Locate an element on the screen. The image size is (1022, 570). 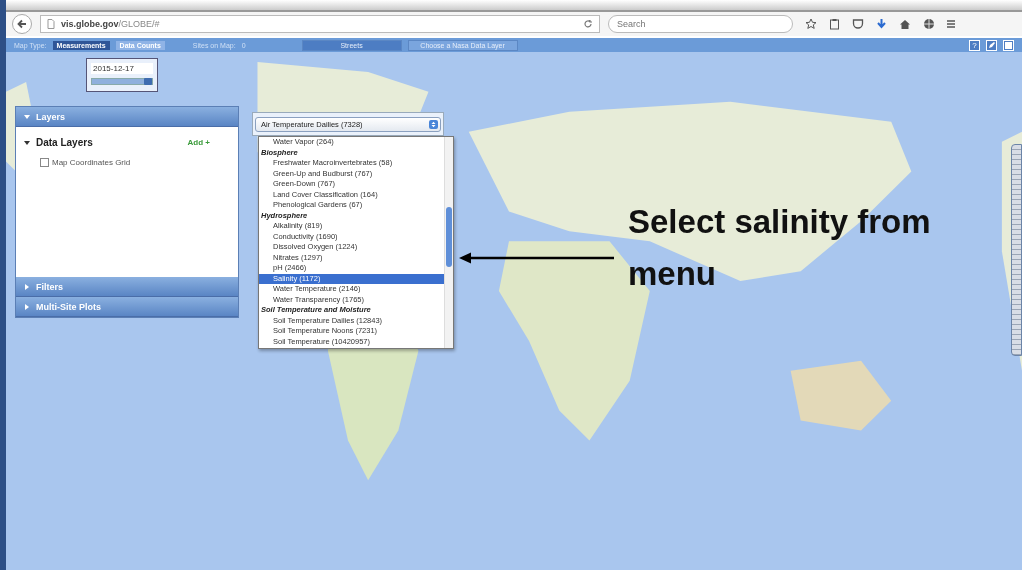
date-slider-thumb is located at coordinates (148, 81).